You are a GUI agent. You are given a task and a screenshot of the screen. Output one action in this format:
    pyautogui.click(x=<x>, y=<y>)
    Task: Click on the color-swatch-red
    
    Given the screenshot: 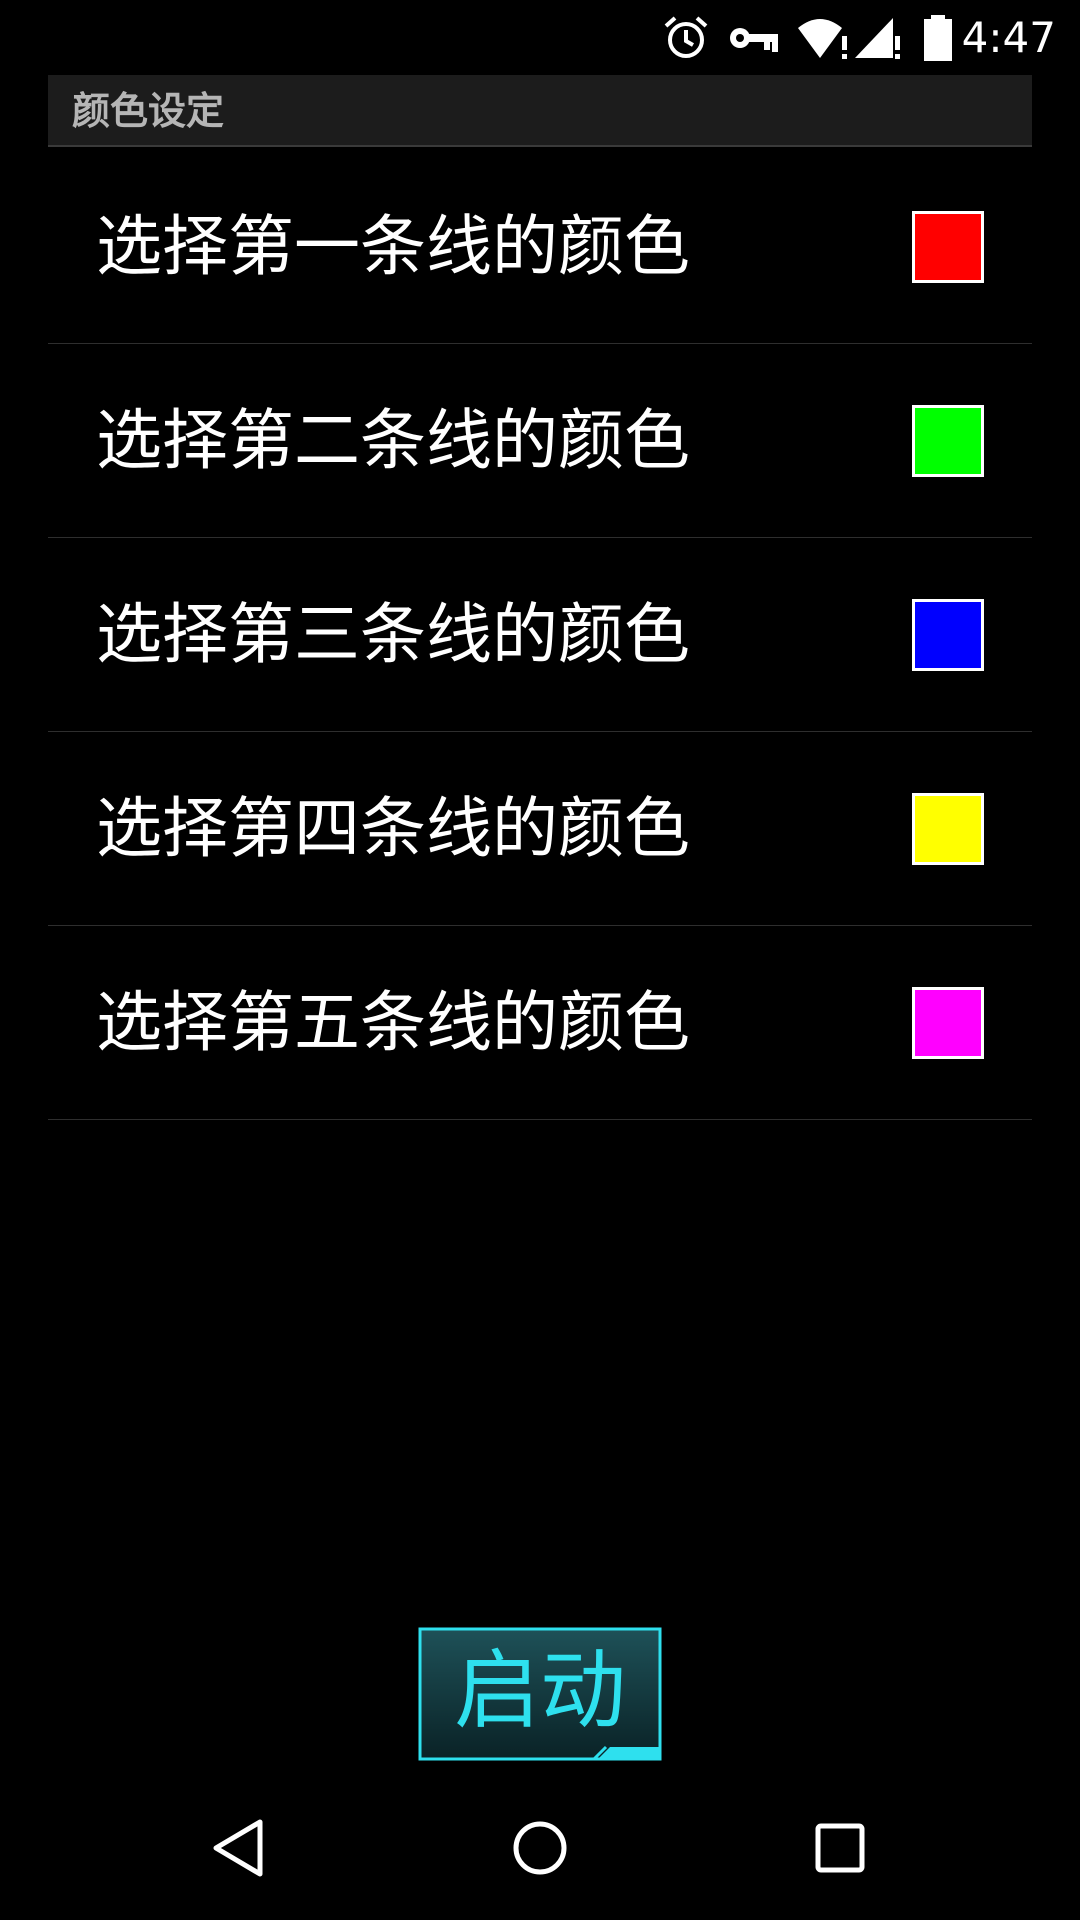 What is the action you would take?
    pyautogui.click(x=948, y=247)
    